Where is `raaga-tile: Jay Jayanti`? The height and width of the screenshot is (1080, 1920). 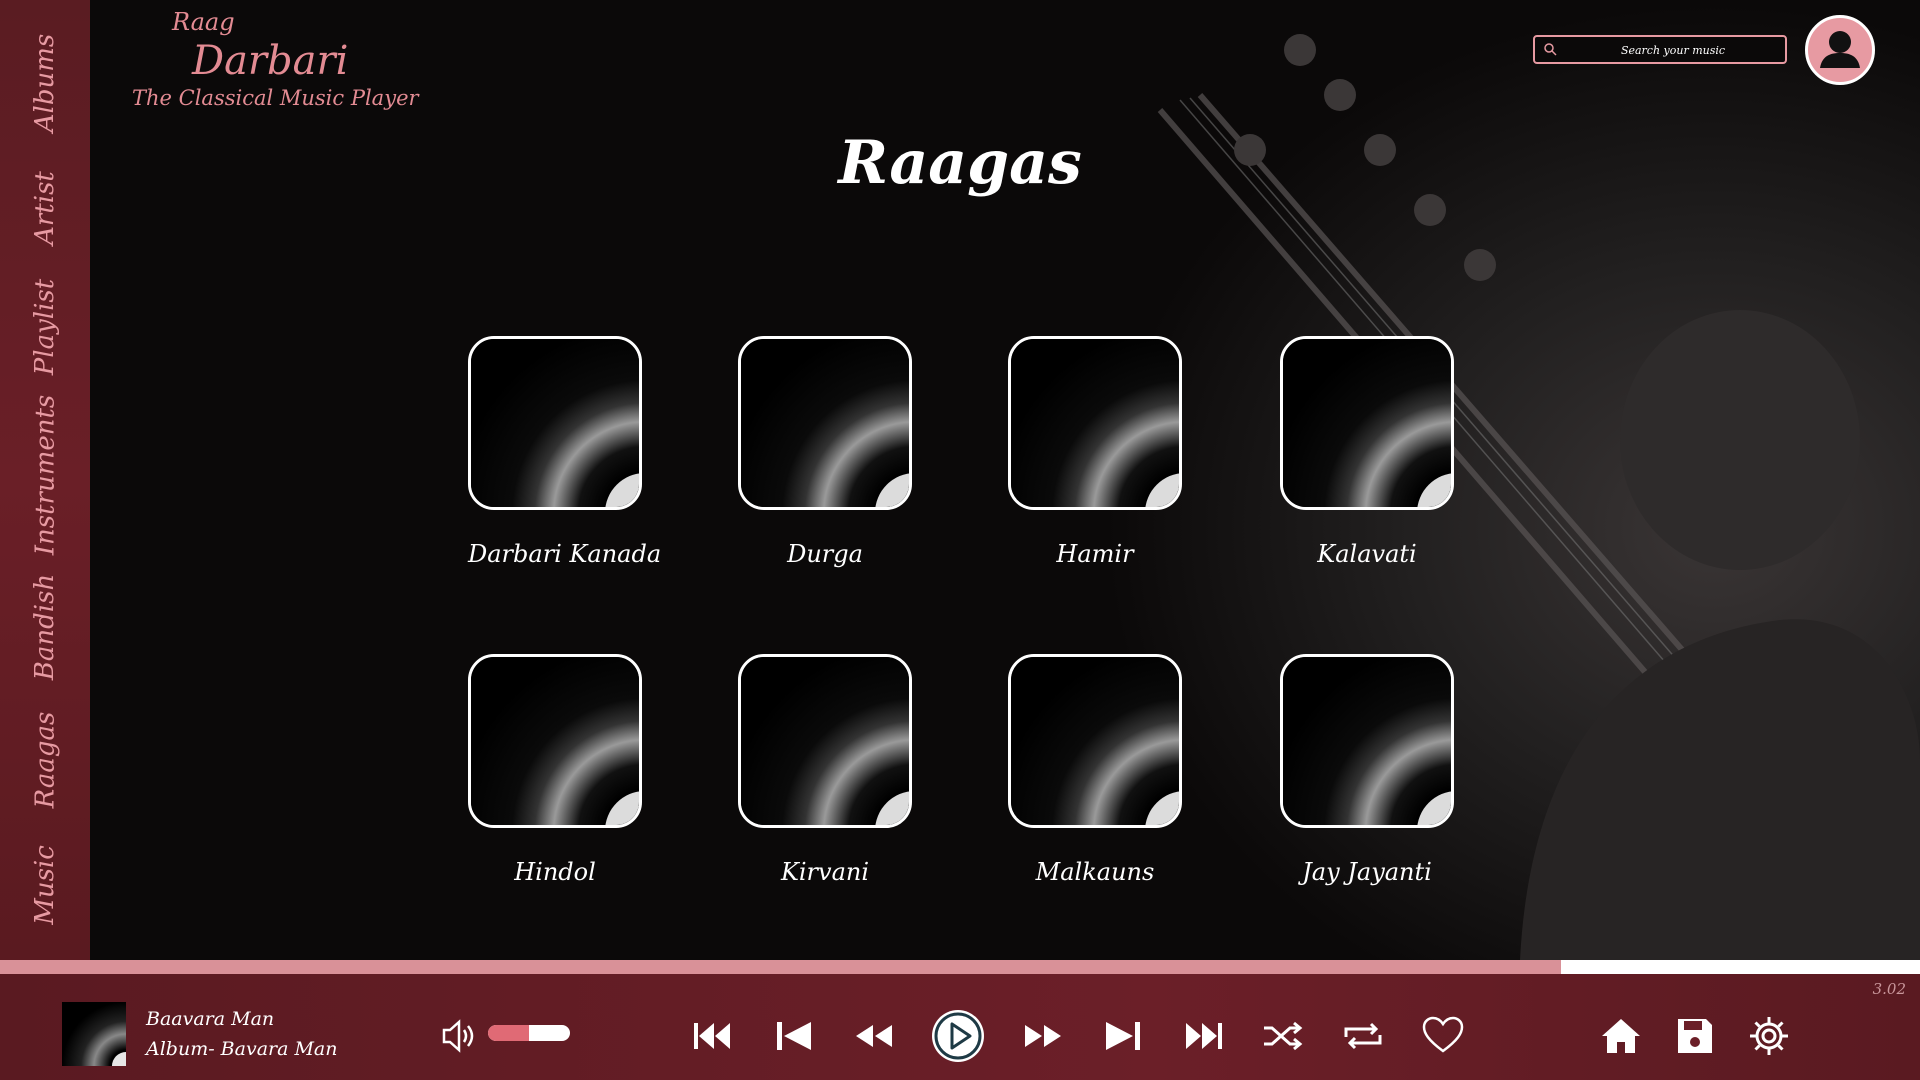 raaga-tile: Jay Jayanti is located at coordinates (1367, 770).